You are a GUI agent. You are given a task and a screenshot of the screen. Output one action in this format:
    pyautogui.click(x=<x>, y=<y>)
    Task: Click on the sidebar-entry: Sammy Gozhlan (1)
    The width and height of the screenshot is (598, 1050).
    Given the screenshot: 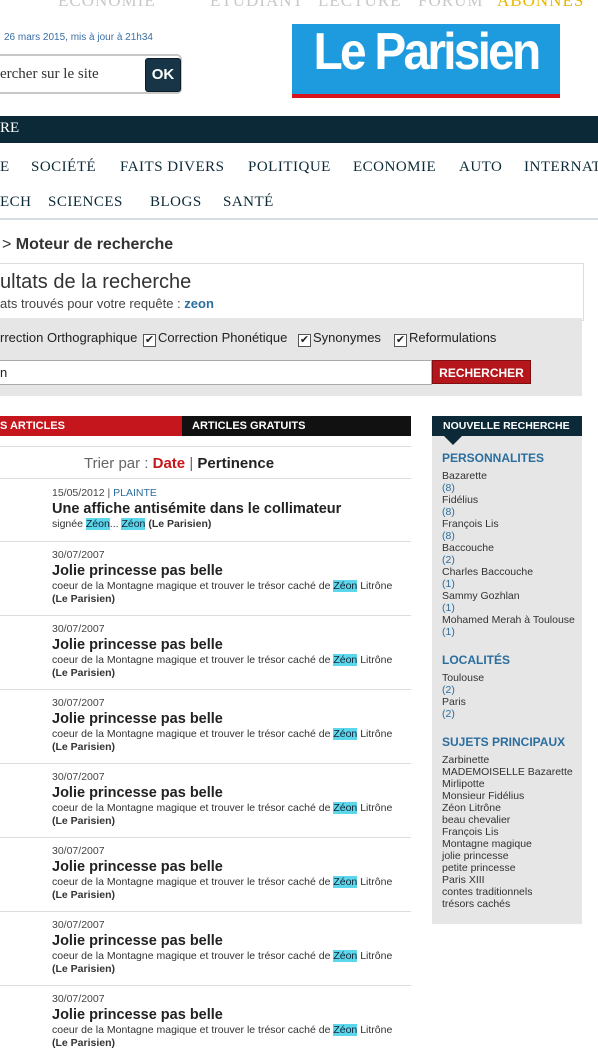 What is the action you would take?
    pyautogui.click(x=512, y=602)
    